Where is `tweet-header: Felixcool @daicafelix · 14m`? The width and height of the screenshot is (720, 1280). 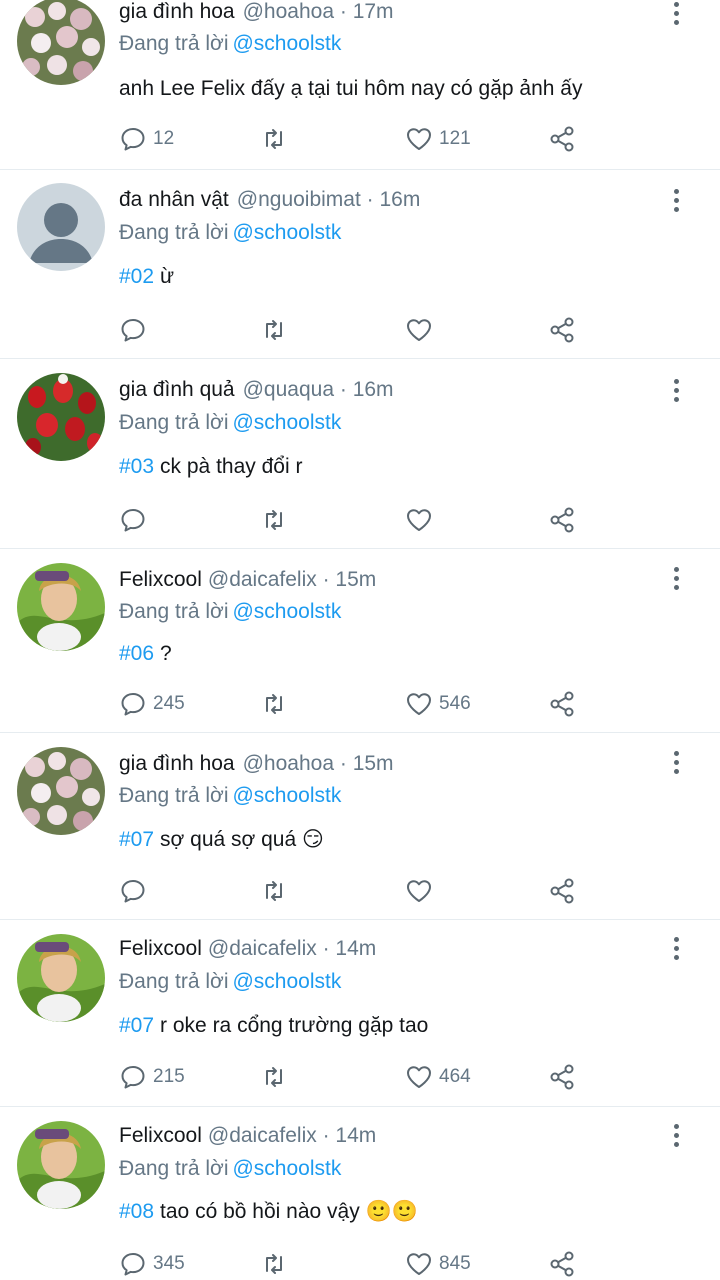
tweet-header: Felixcool @daicafelix · 14m is located at coordinates (247, 949).